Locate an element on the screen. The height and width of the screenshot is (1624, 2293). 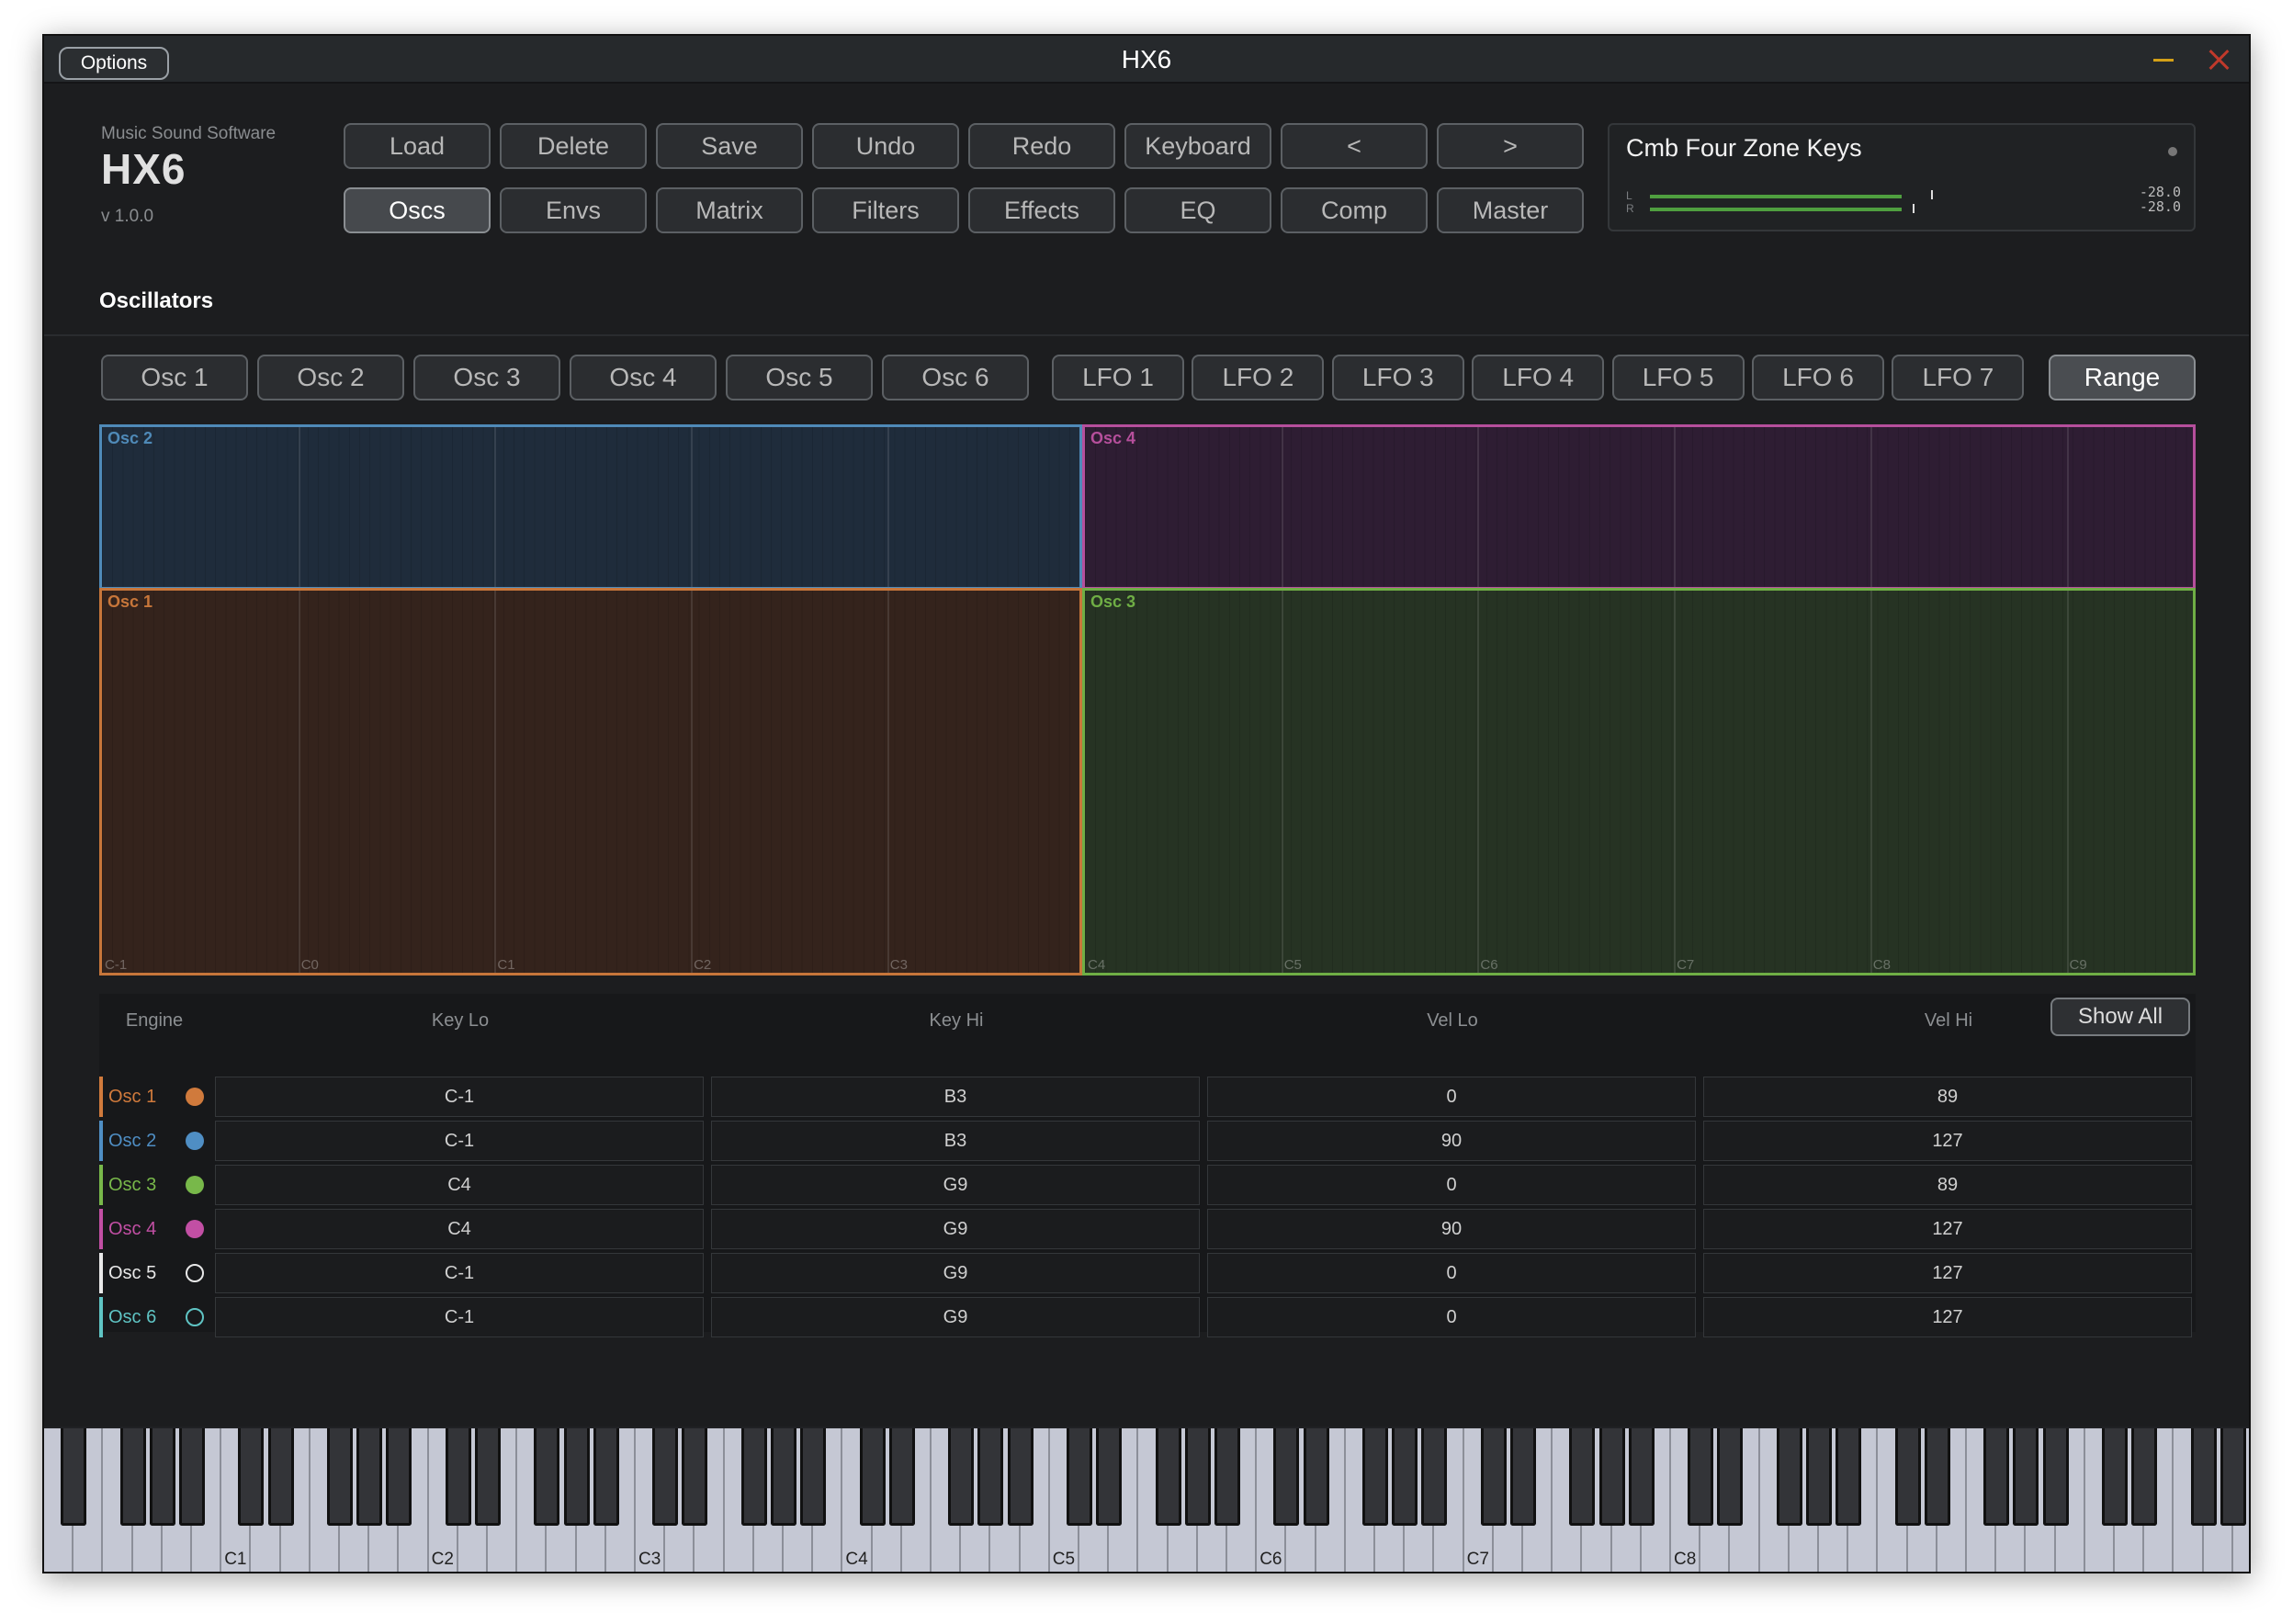
close-icon is located at coordinates (2219, 60).